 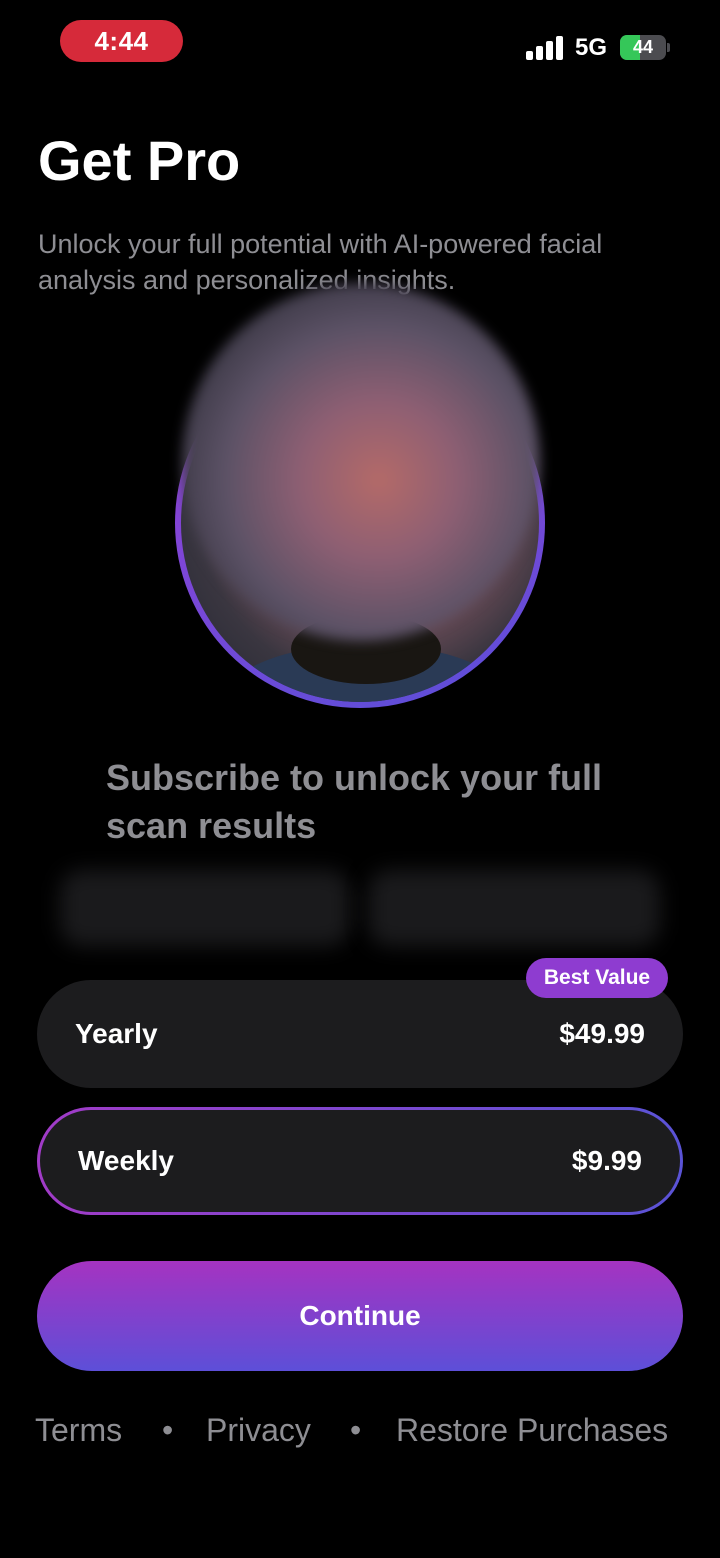 I want to click on page-title: Get Pro, so click(x=139, y=160).